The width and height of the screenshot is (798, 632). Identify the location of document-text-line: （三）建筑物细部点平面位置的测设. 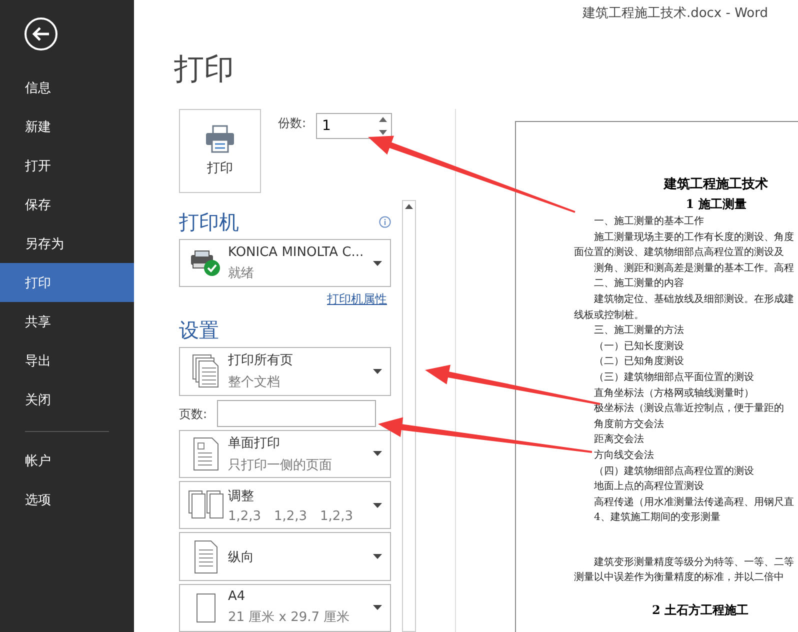
(674, 377).